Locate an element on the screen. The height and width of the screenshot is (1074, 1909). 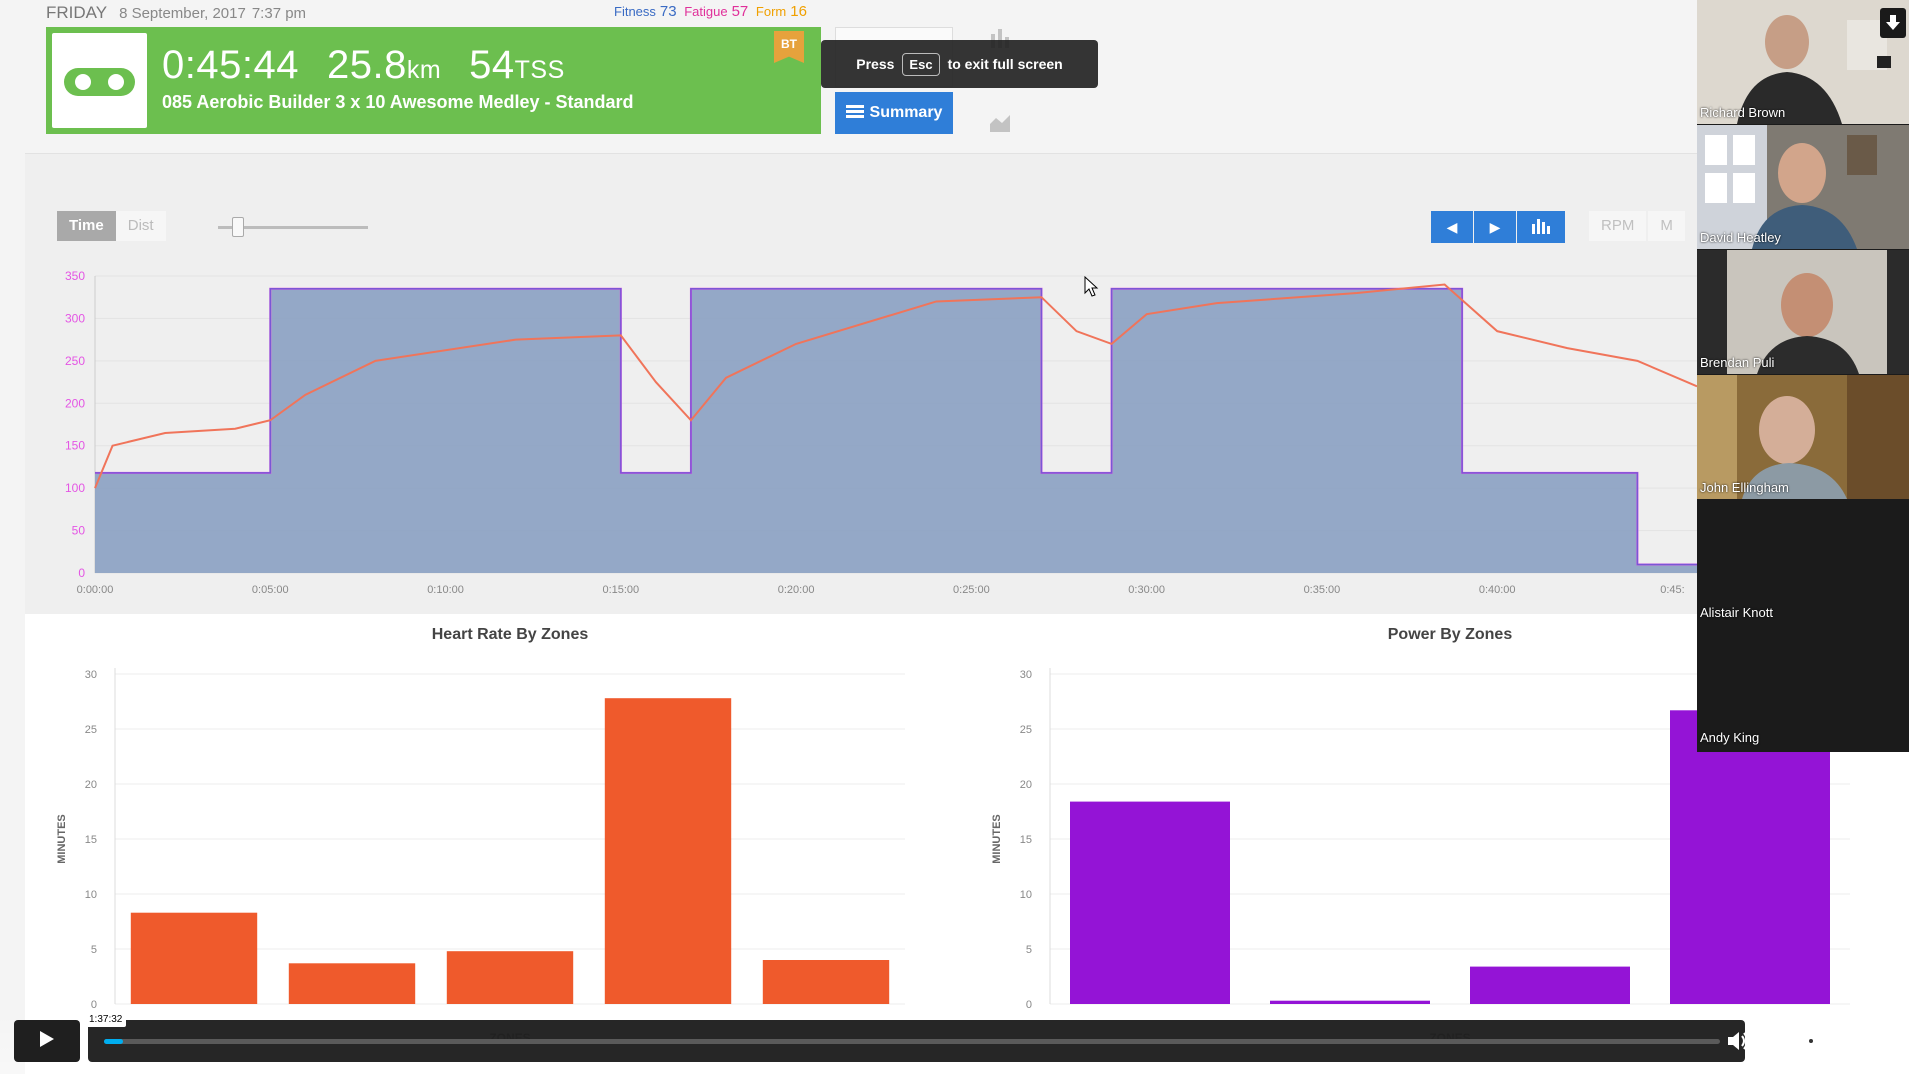
y-tick-label: 5 is located at coordinates (1029, 950).